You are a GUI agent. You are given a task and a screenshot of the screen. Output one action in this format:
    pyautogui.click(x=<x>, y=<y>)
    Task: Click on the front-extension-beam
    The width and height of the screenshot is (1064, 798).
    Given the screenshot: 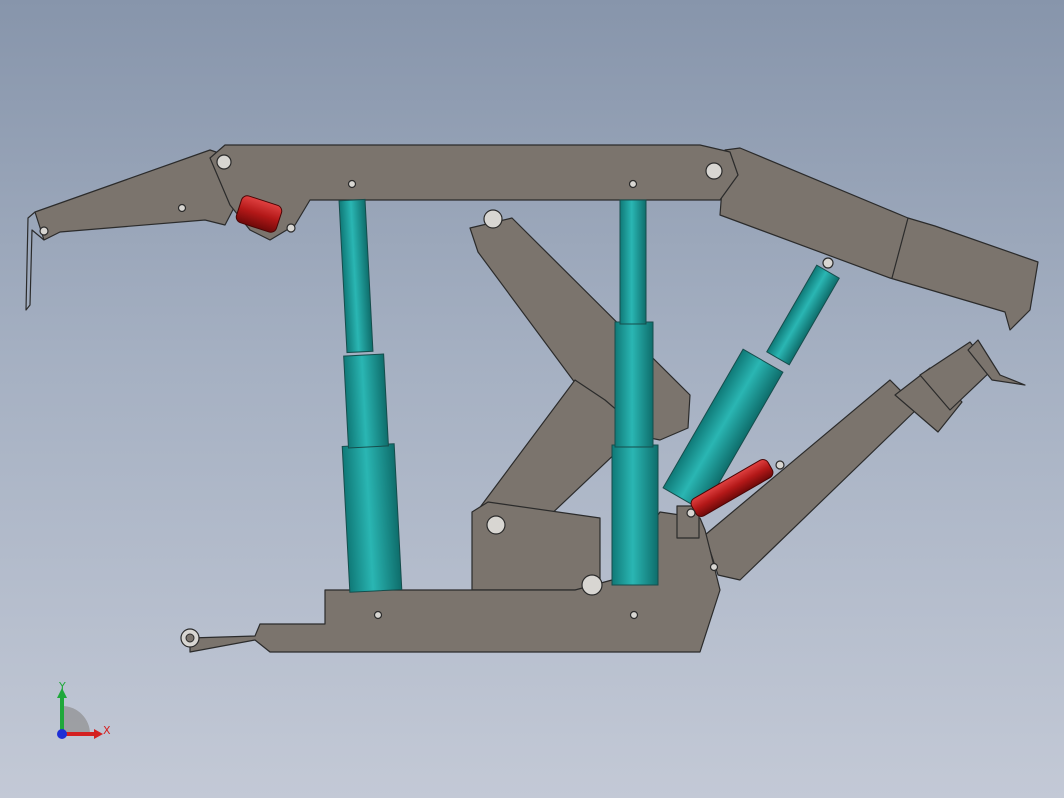 What is the action you would take?
    pyautogui.click(x=136, y=195)
    